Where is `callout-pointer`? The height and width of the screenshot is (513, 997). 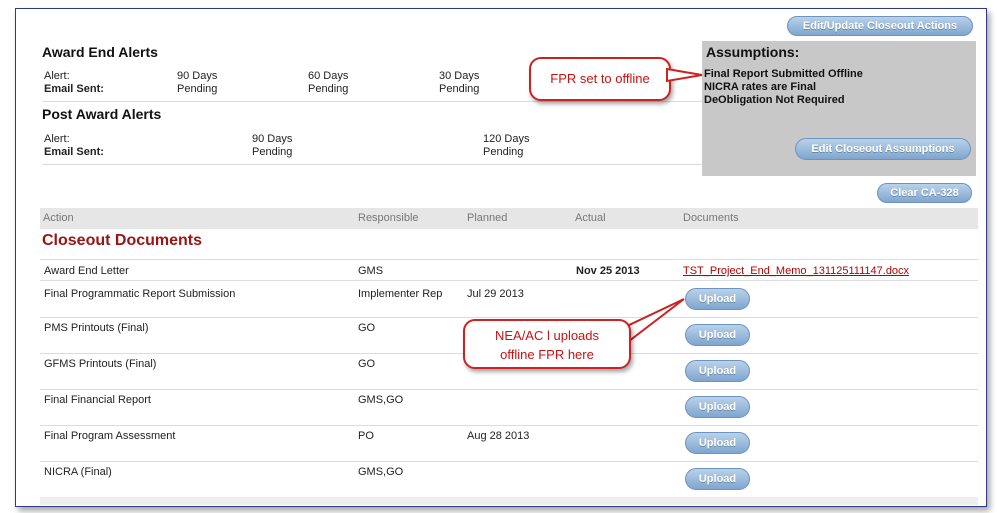 callout-pointer is located at coordinates (653, 210).